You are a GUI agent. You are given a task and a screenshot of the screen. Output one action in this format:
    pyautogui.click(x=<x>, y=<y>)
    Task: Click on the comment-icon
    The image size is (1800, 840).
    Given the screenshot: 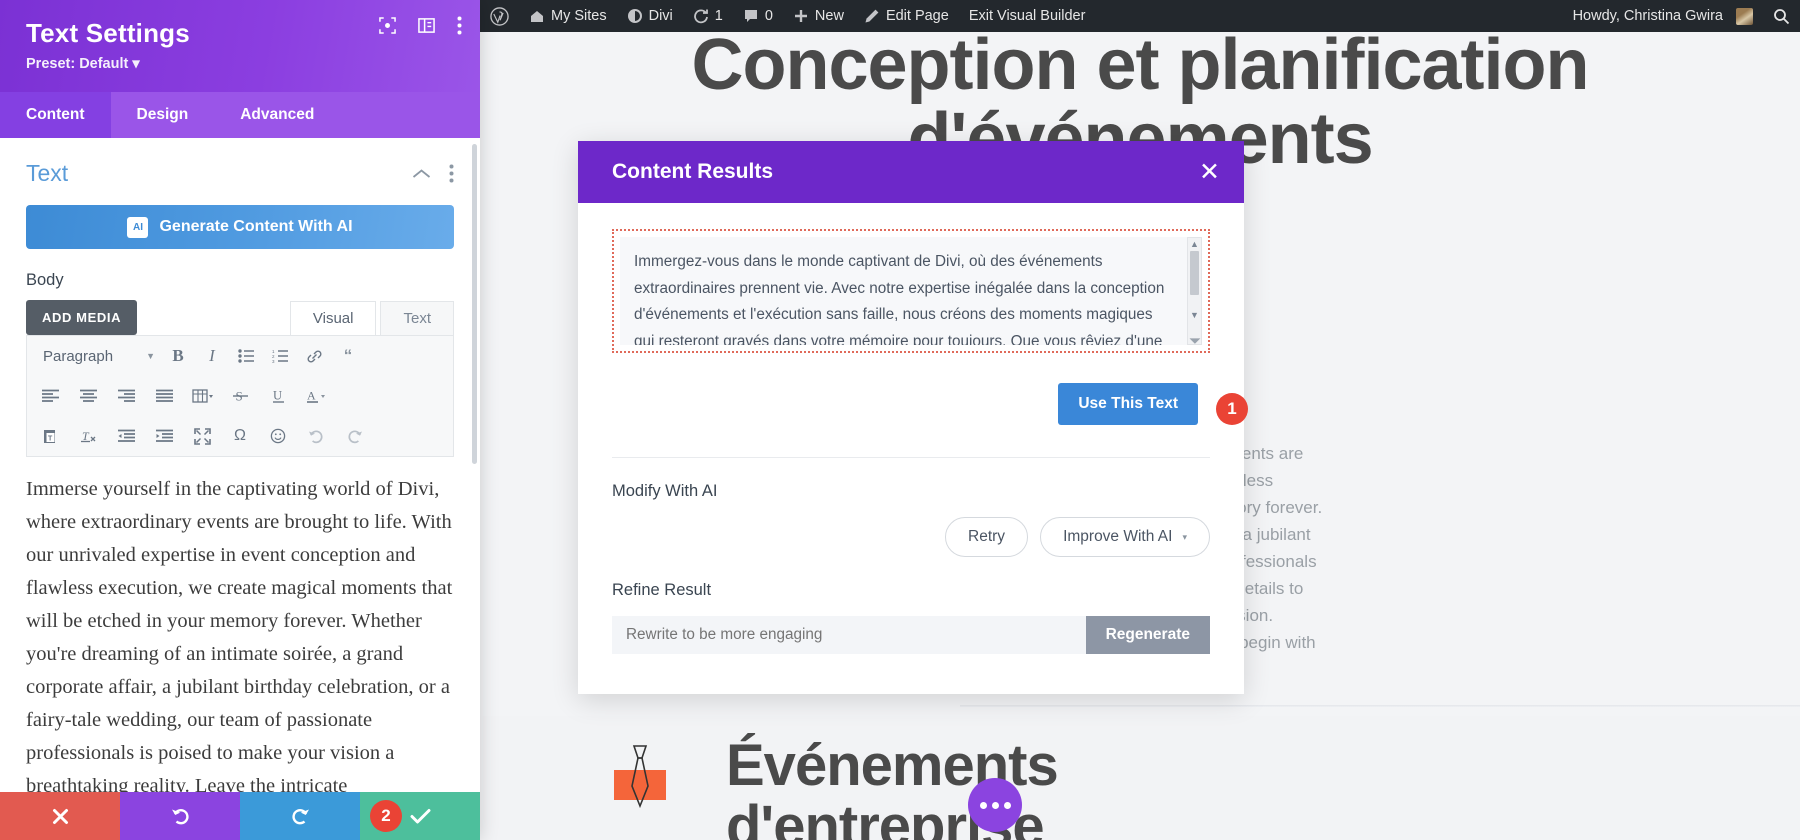 What is the action you would take?
    pyautogui.click(x=751, y=16)
    